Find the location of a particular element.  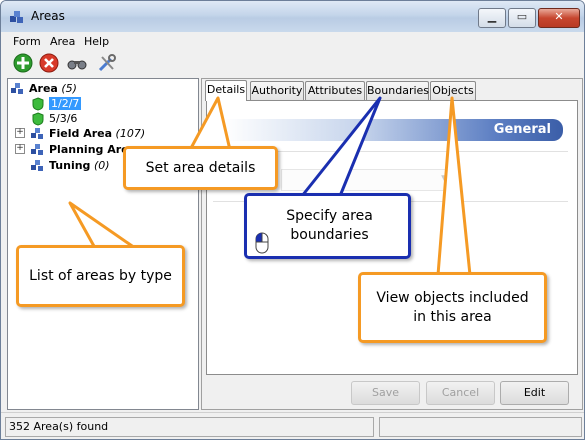

minimize-button: ▁ is located at coordinates (492, 18).